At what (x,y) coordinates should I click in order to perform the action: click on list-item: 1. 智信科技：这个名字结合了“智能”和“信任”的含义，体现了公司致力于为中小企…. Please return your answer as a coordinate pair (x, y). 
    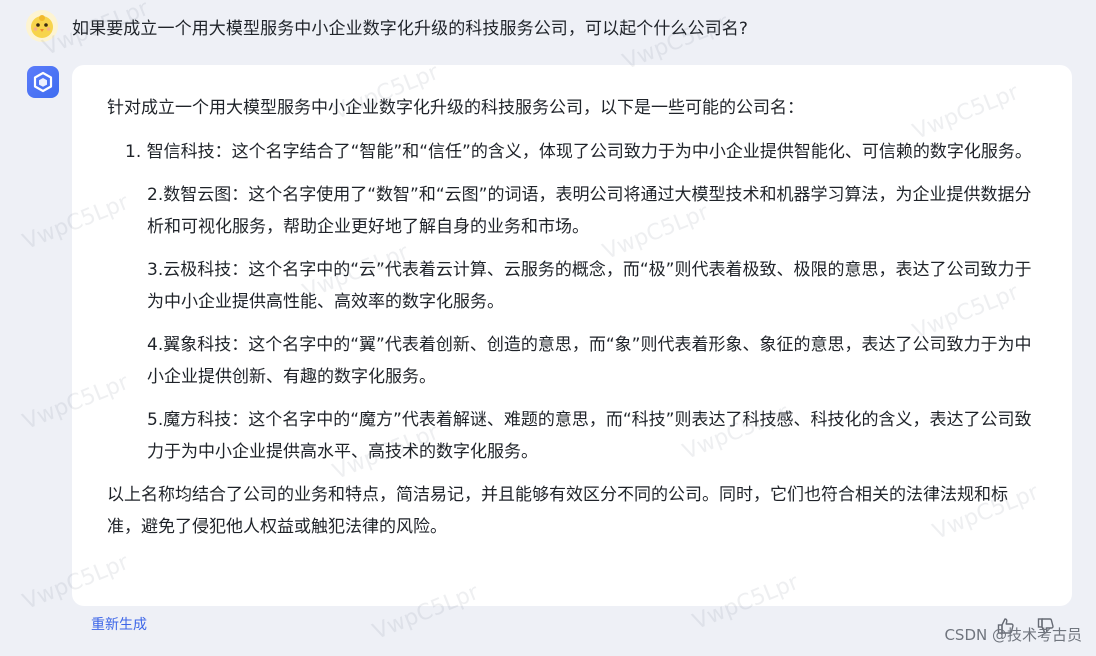
    Looking at the image, I should click on (580, 152).